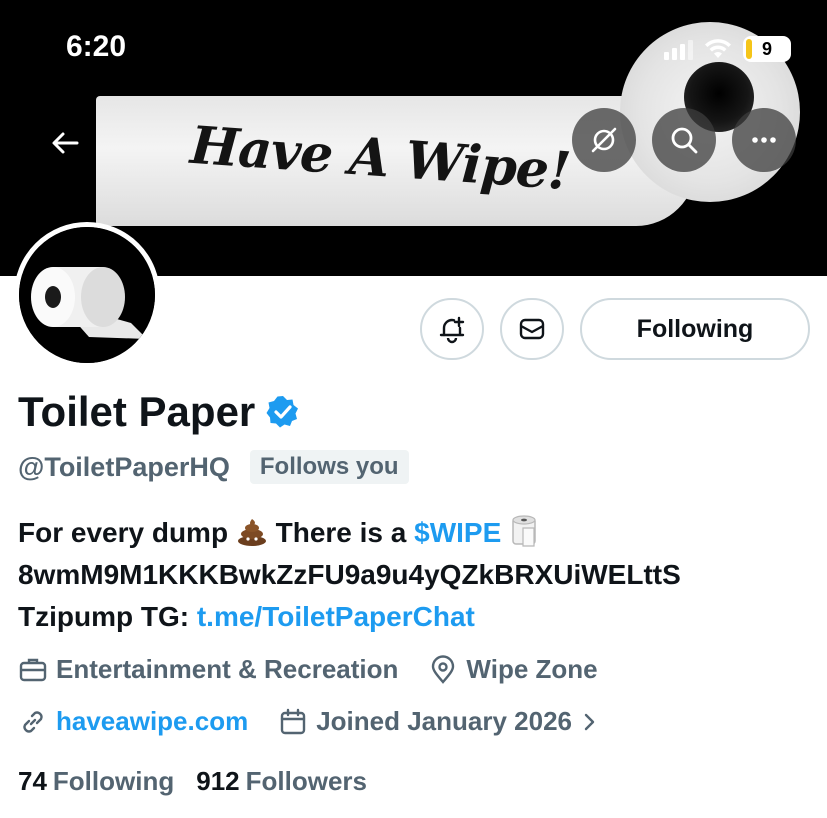  I want to click on mail-icon, so click(532, 329).